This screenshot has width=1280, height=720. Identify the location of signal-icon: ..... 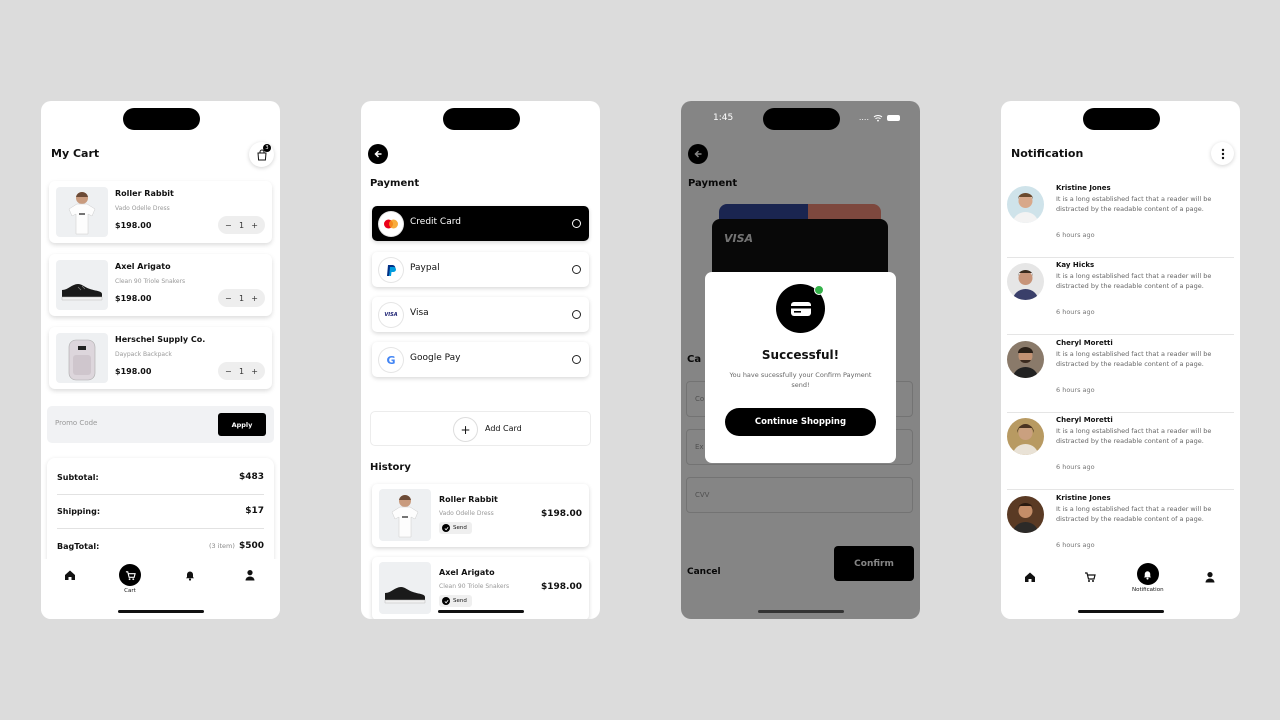
(863, 117).